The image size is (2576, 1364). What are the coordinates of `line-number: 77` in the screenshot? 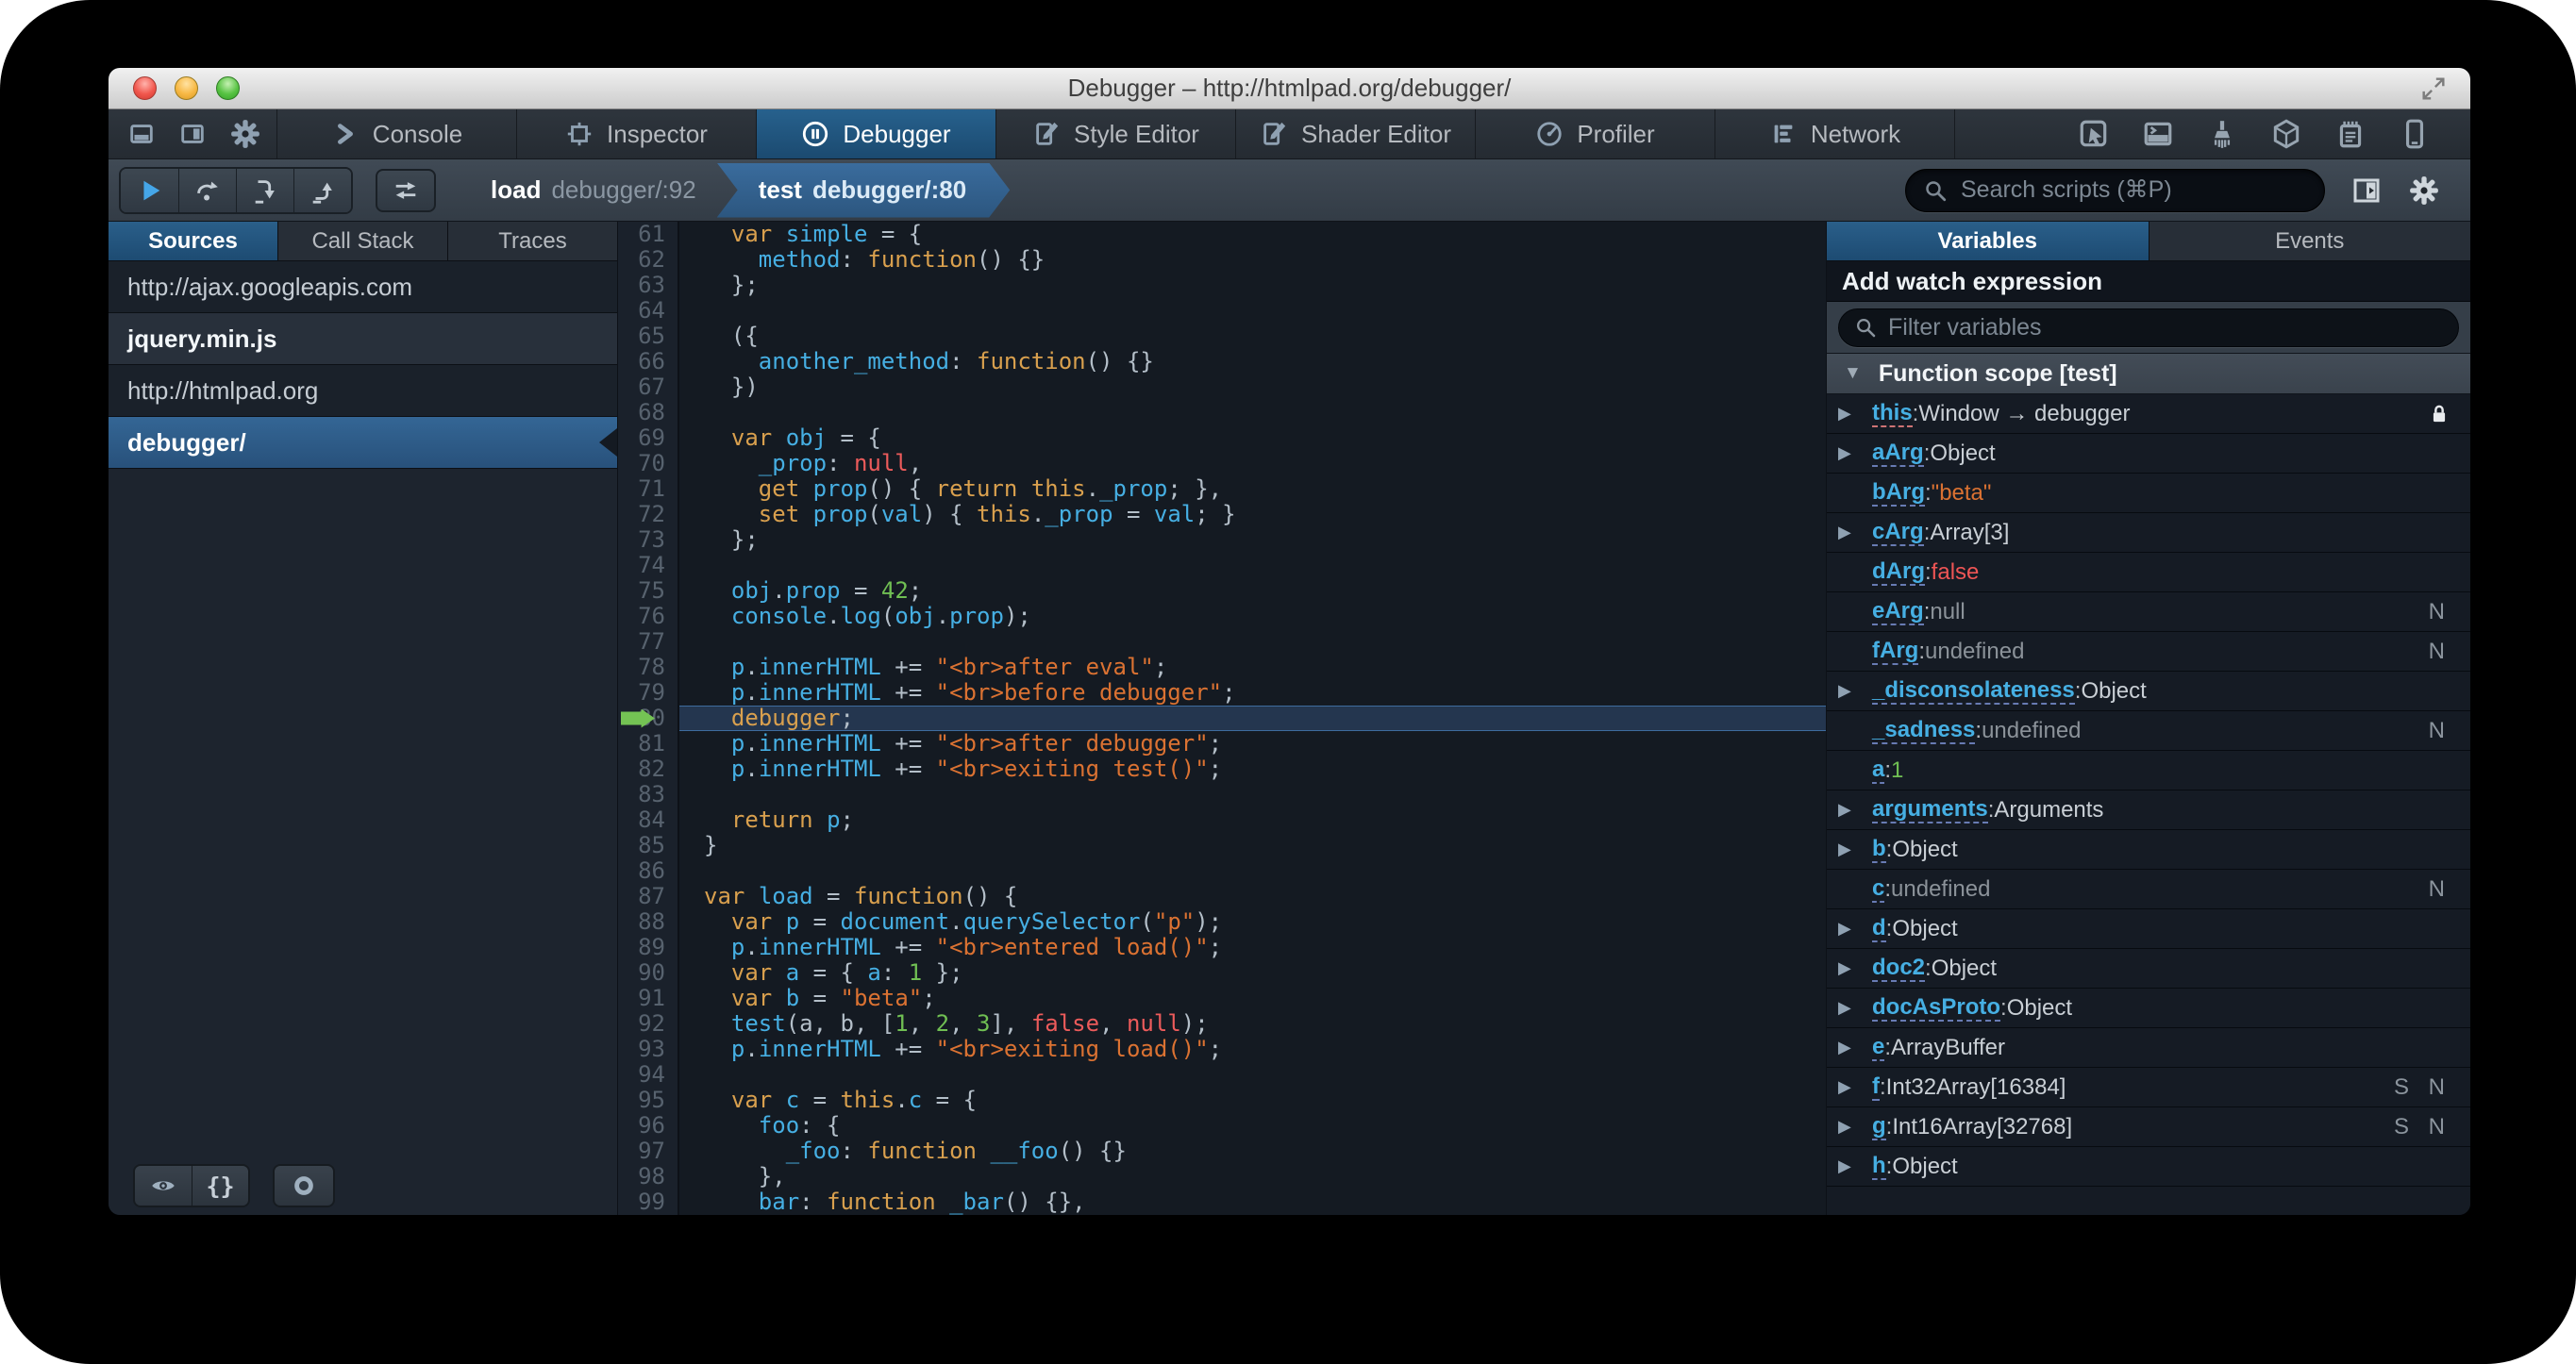 It's located at (648, 642).